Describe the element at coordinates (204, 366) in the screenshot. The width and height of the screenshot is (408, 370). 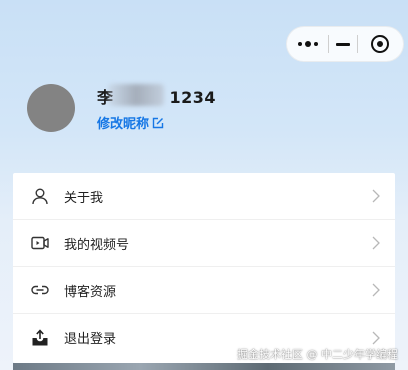
I see `background-image-strip` at that location.